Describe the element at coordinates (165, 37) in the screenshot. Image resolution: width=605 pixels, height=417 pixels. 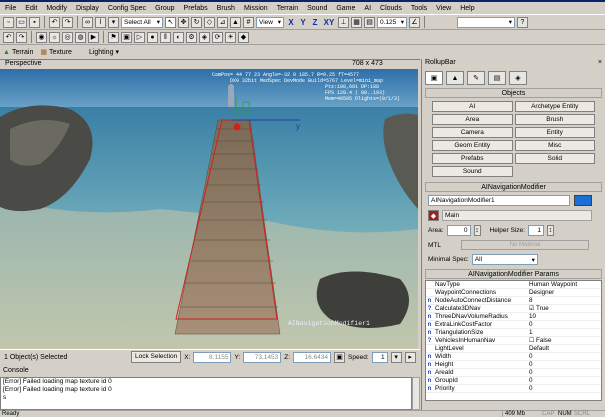
I see `pause-icon: ‖` at that location.